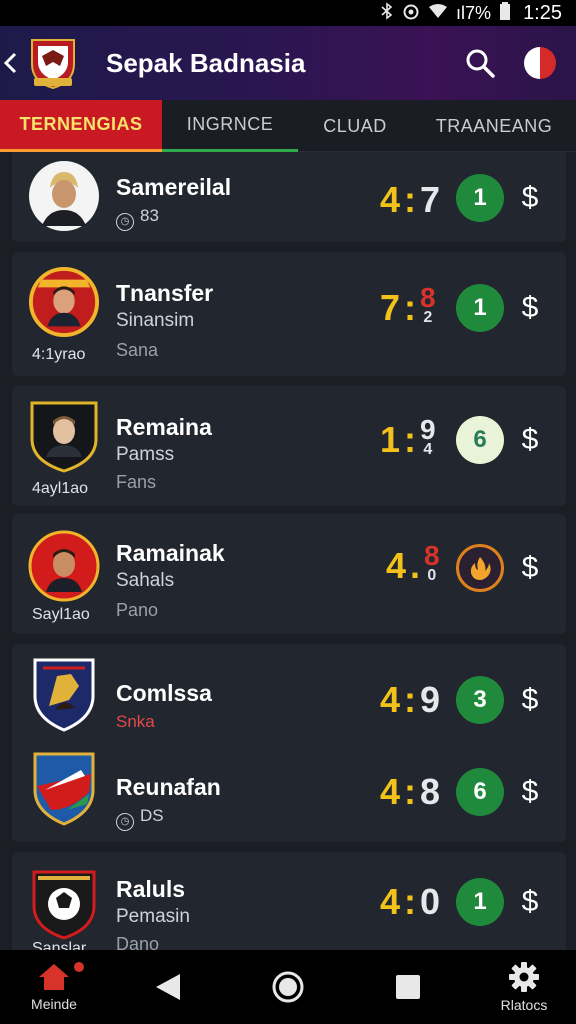  I want to click on clock: 1:25, so click(542, 12).